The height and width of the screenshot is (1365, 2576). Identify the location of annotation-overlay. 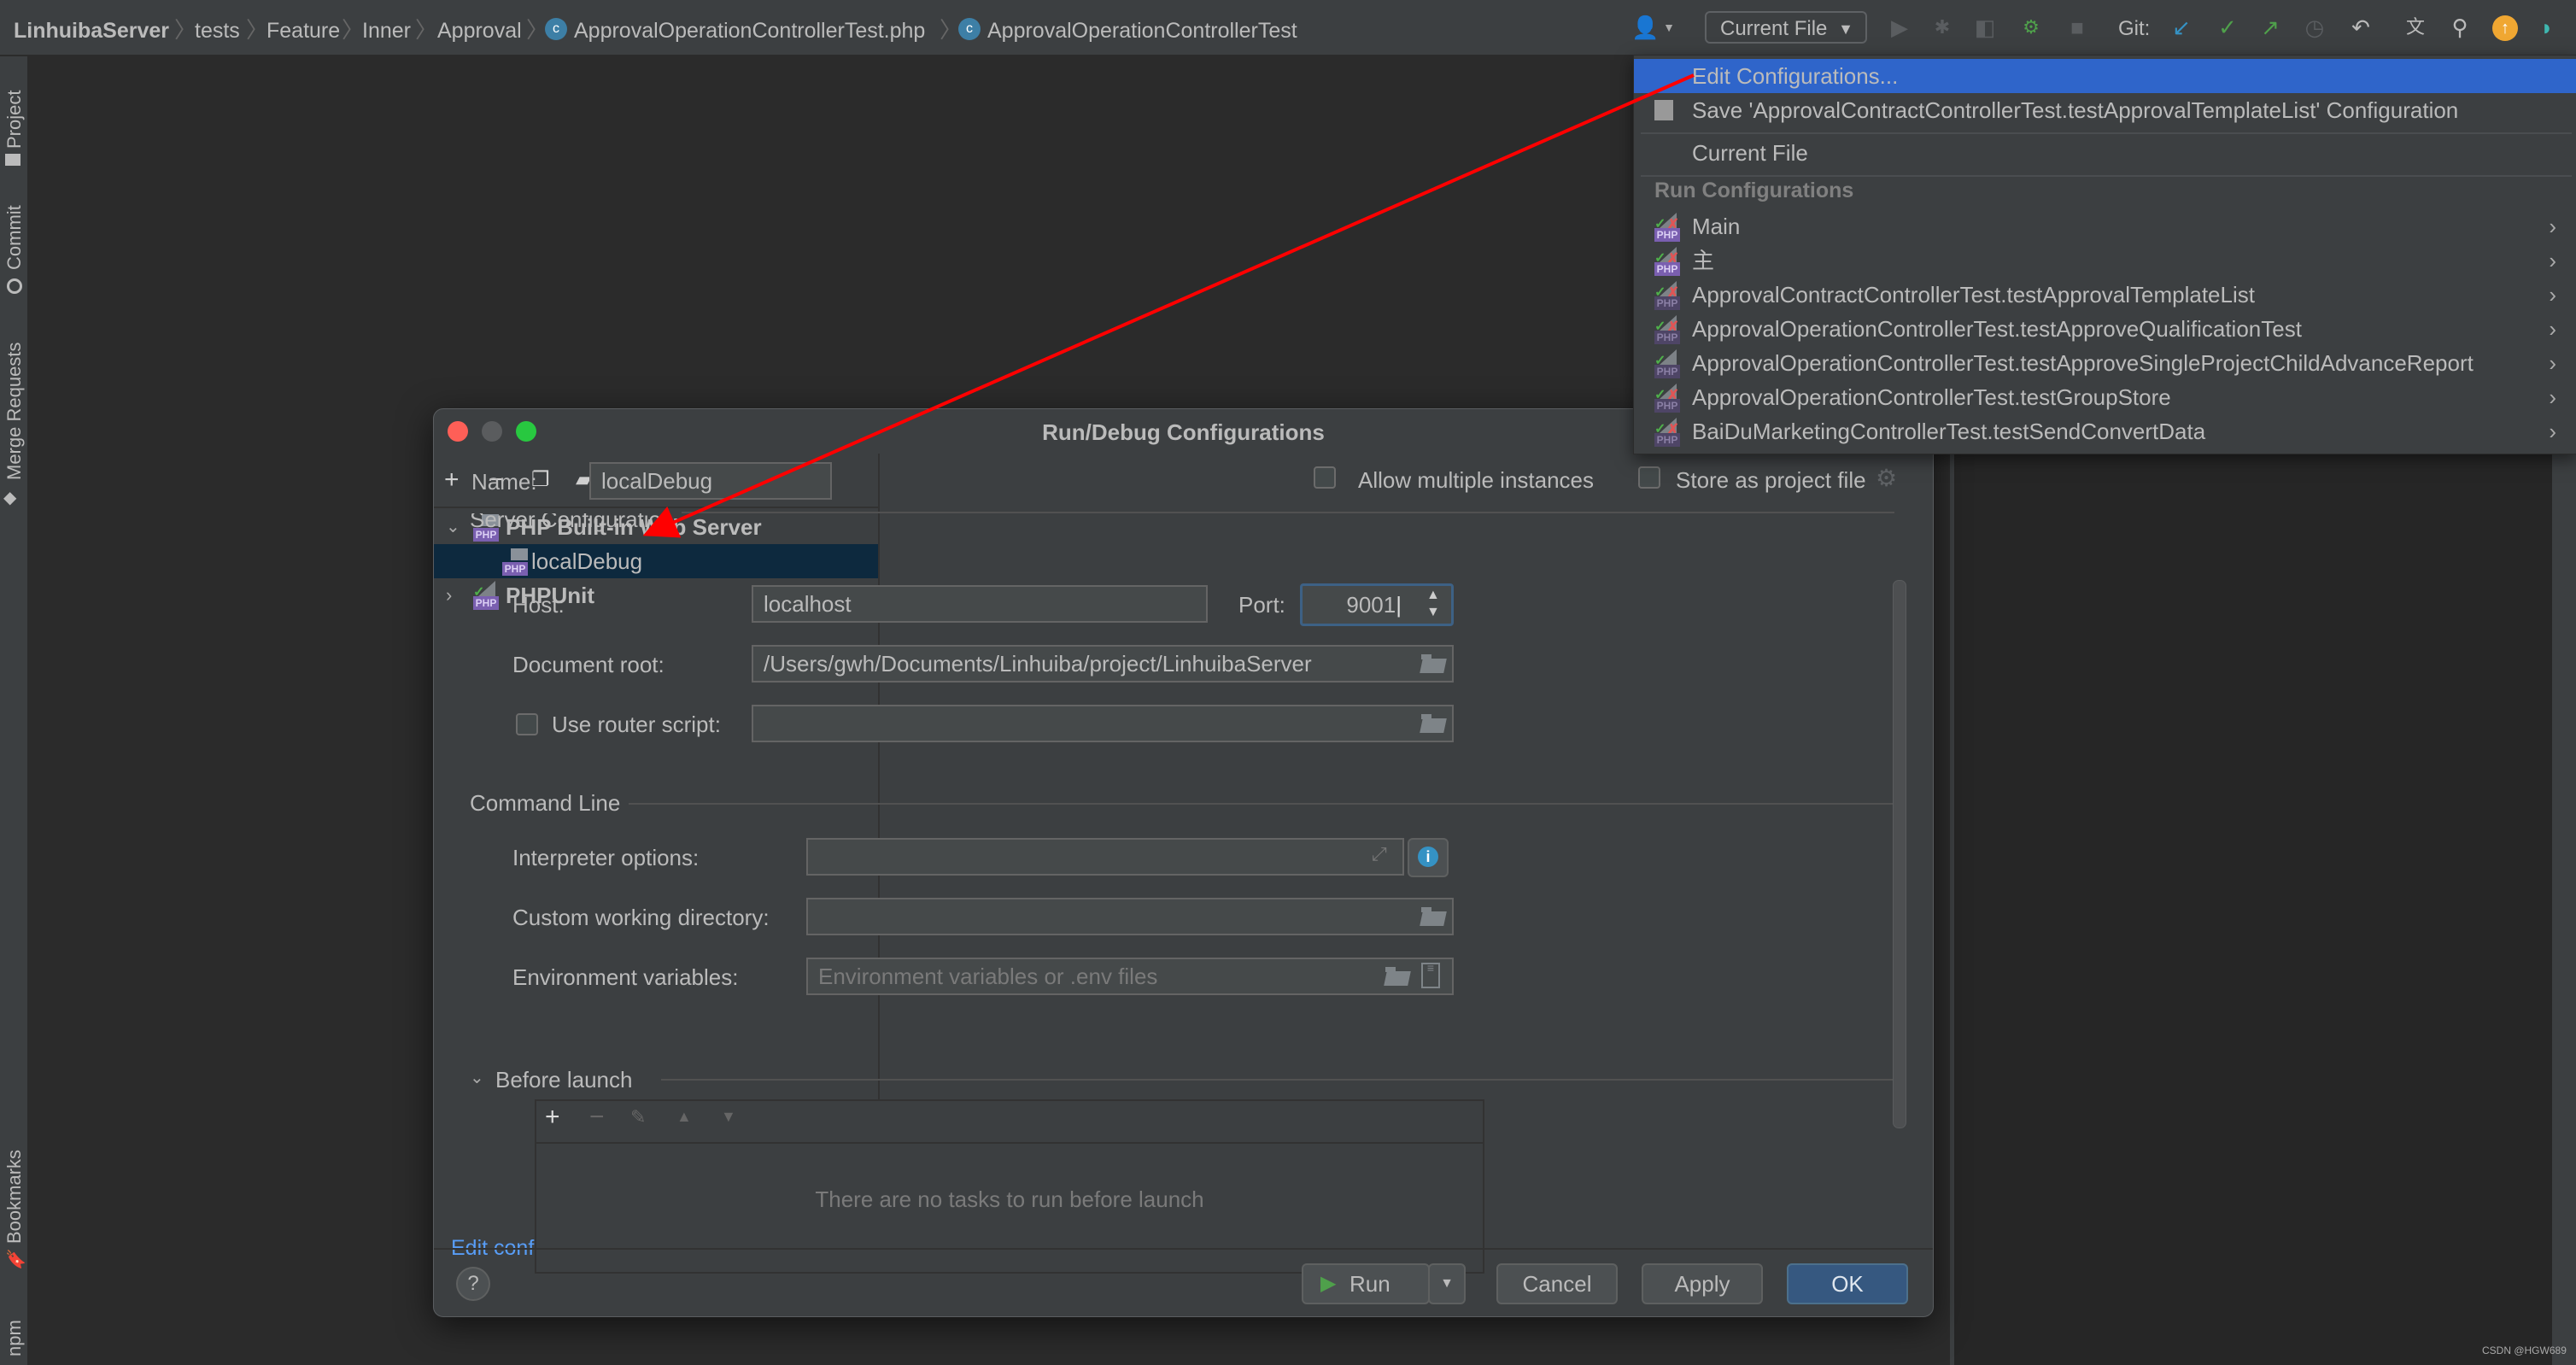
(1168, 305).